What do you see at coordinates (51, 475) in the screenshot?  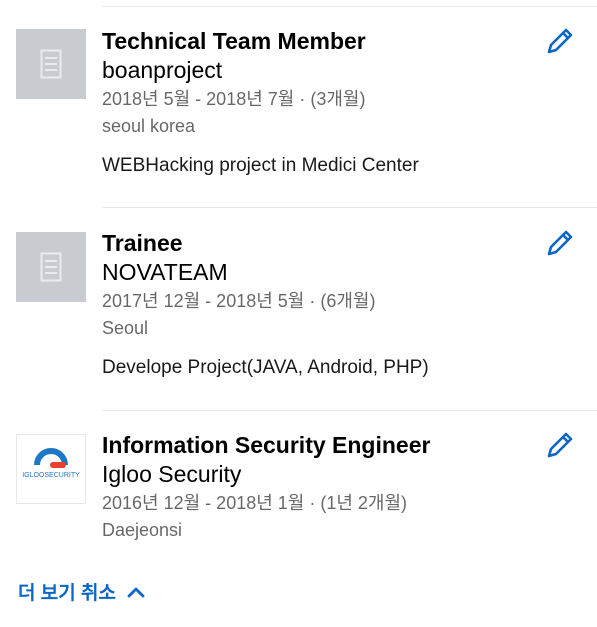 I see `svg-text: IGLOOSECURITY` at bounding box center [51, 475].